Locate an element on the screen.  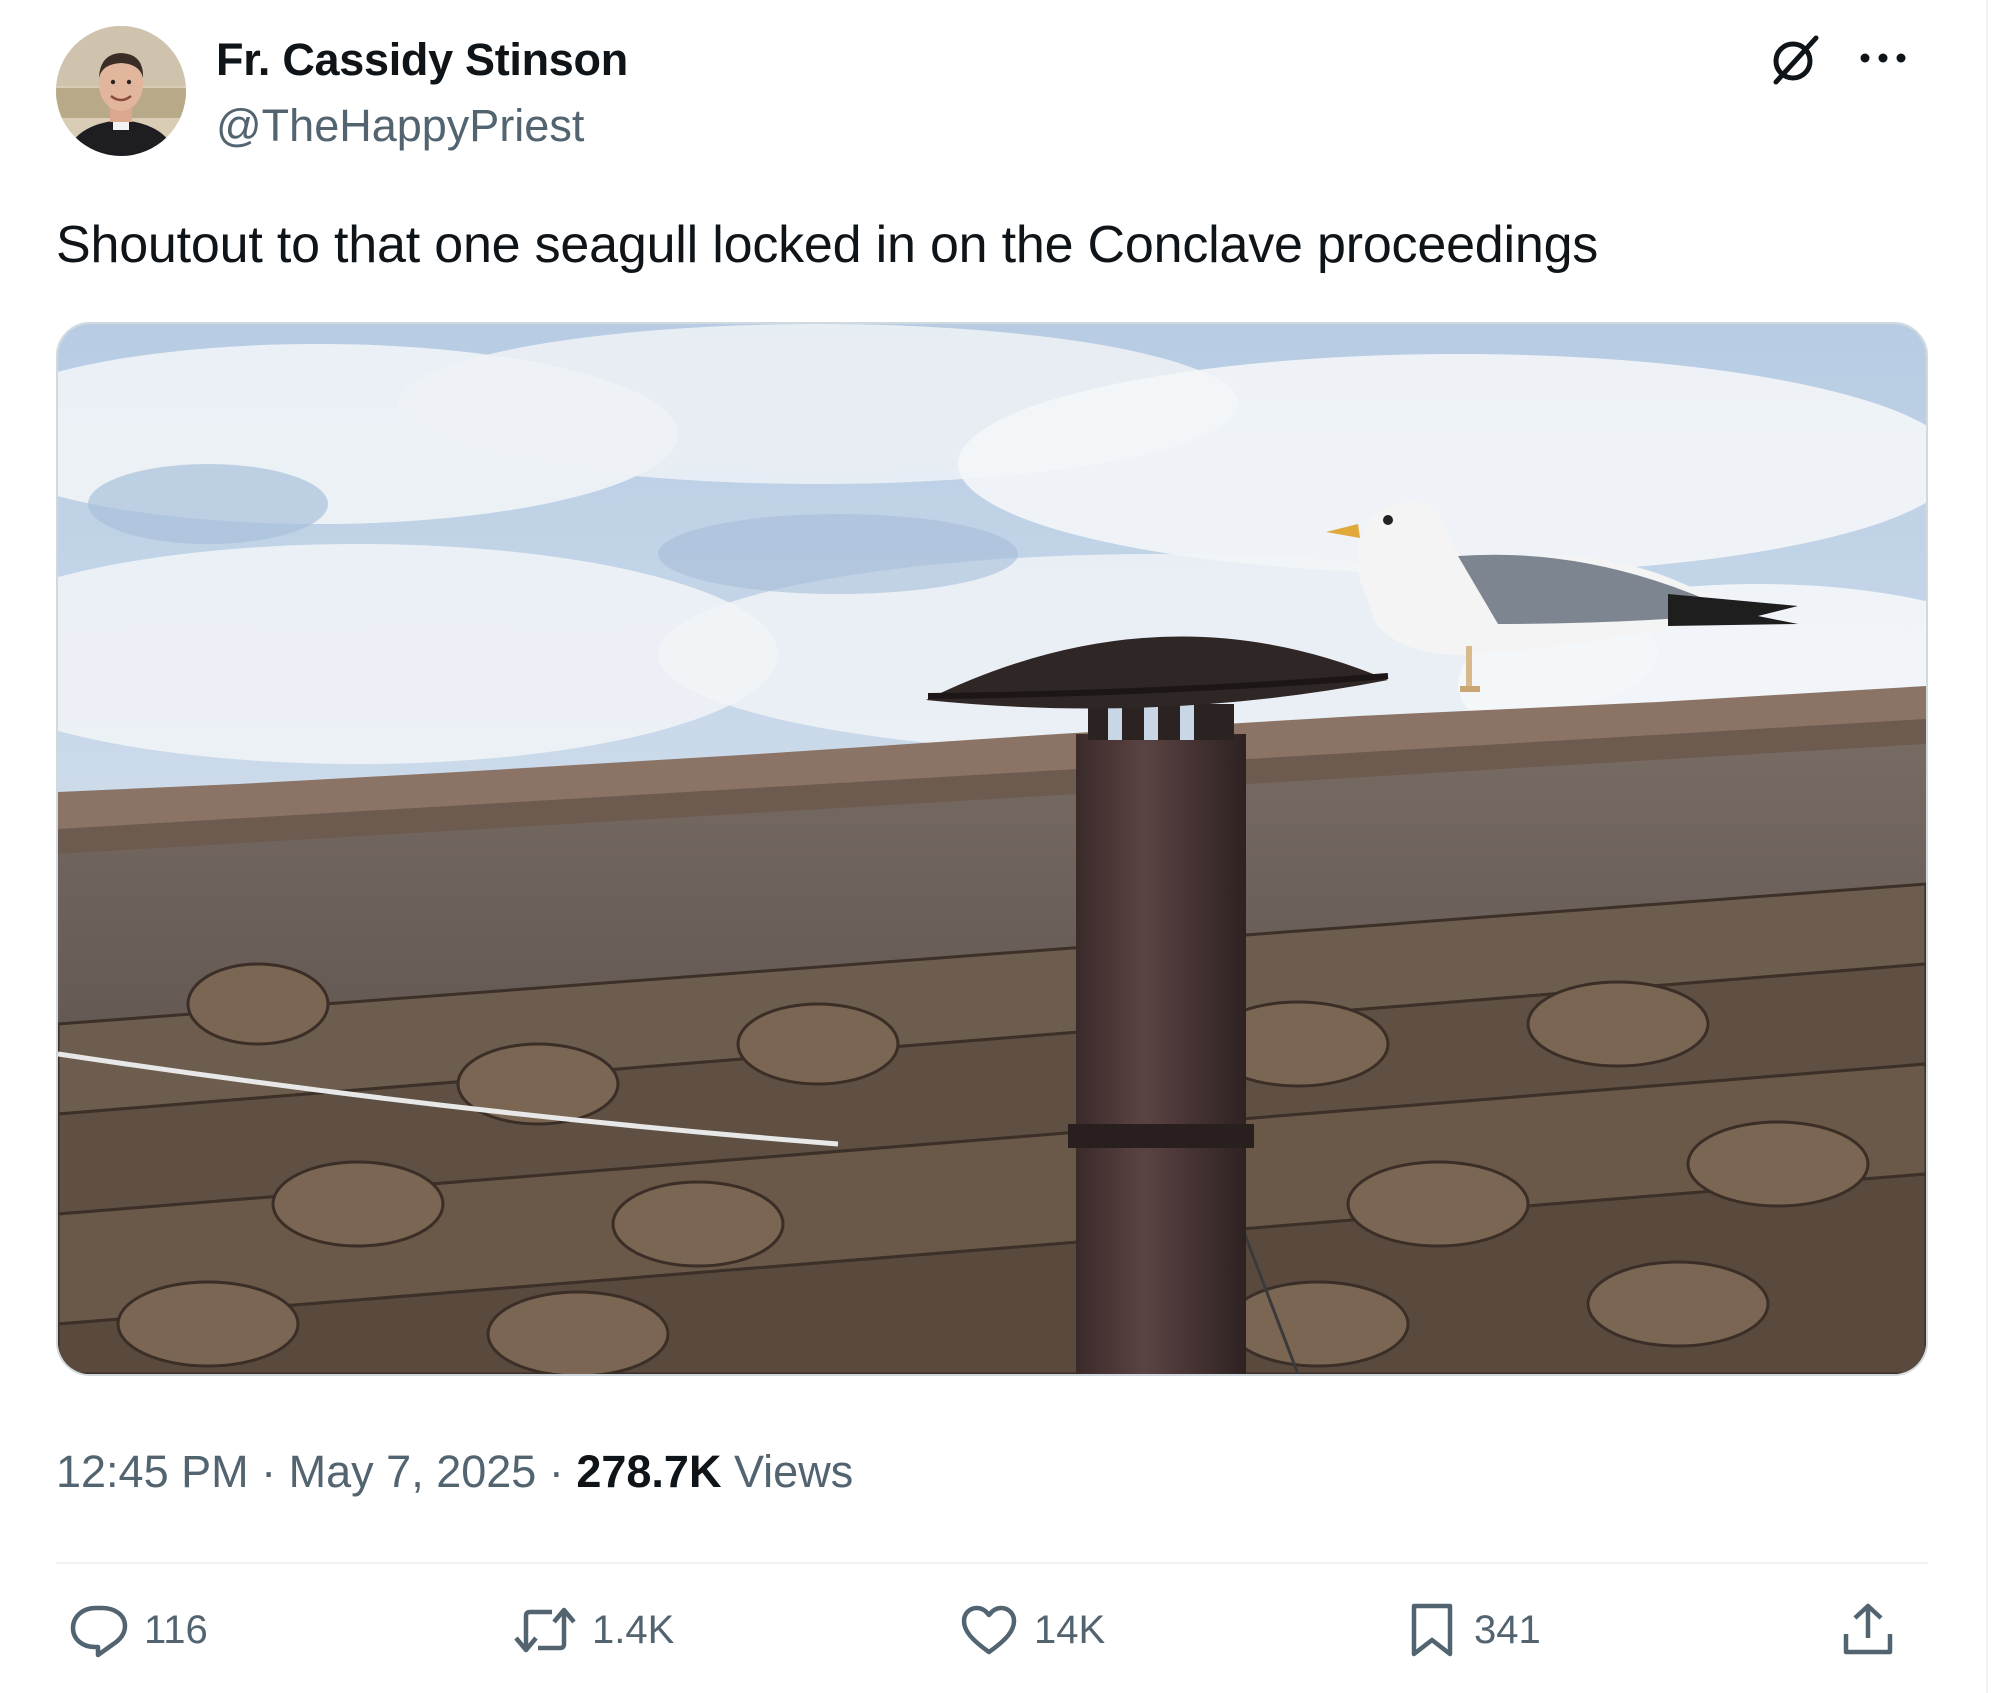
retweet-count: 1.4K is located at coordinates (633, 1629).